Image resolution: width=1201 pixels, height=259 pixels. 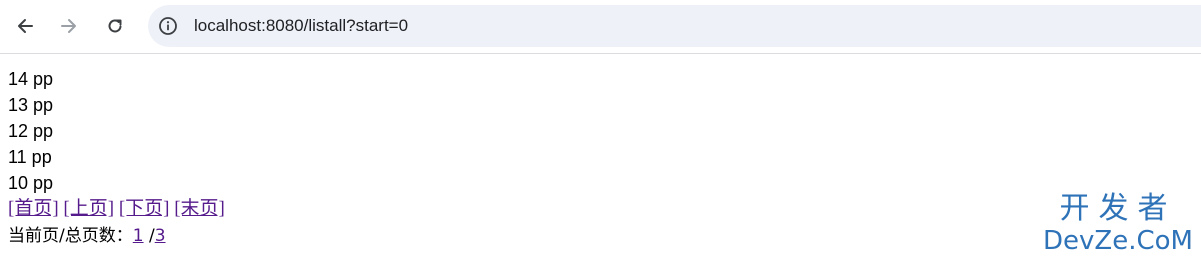 What do you see at coordinates (31, 105) in the screenshot?
I see `list-item: 13 pp` at bounding box center [31, 105].